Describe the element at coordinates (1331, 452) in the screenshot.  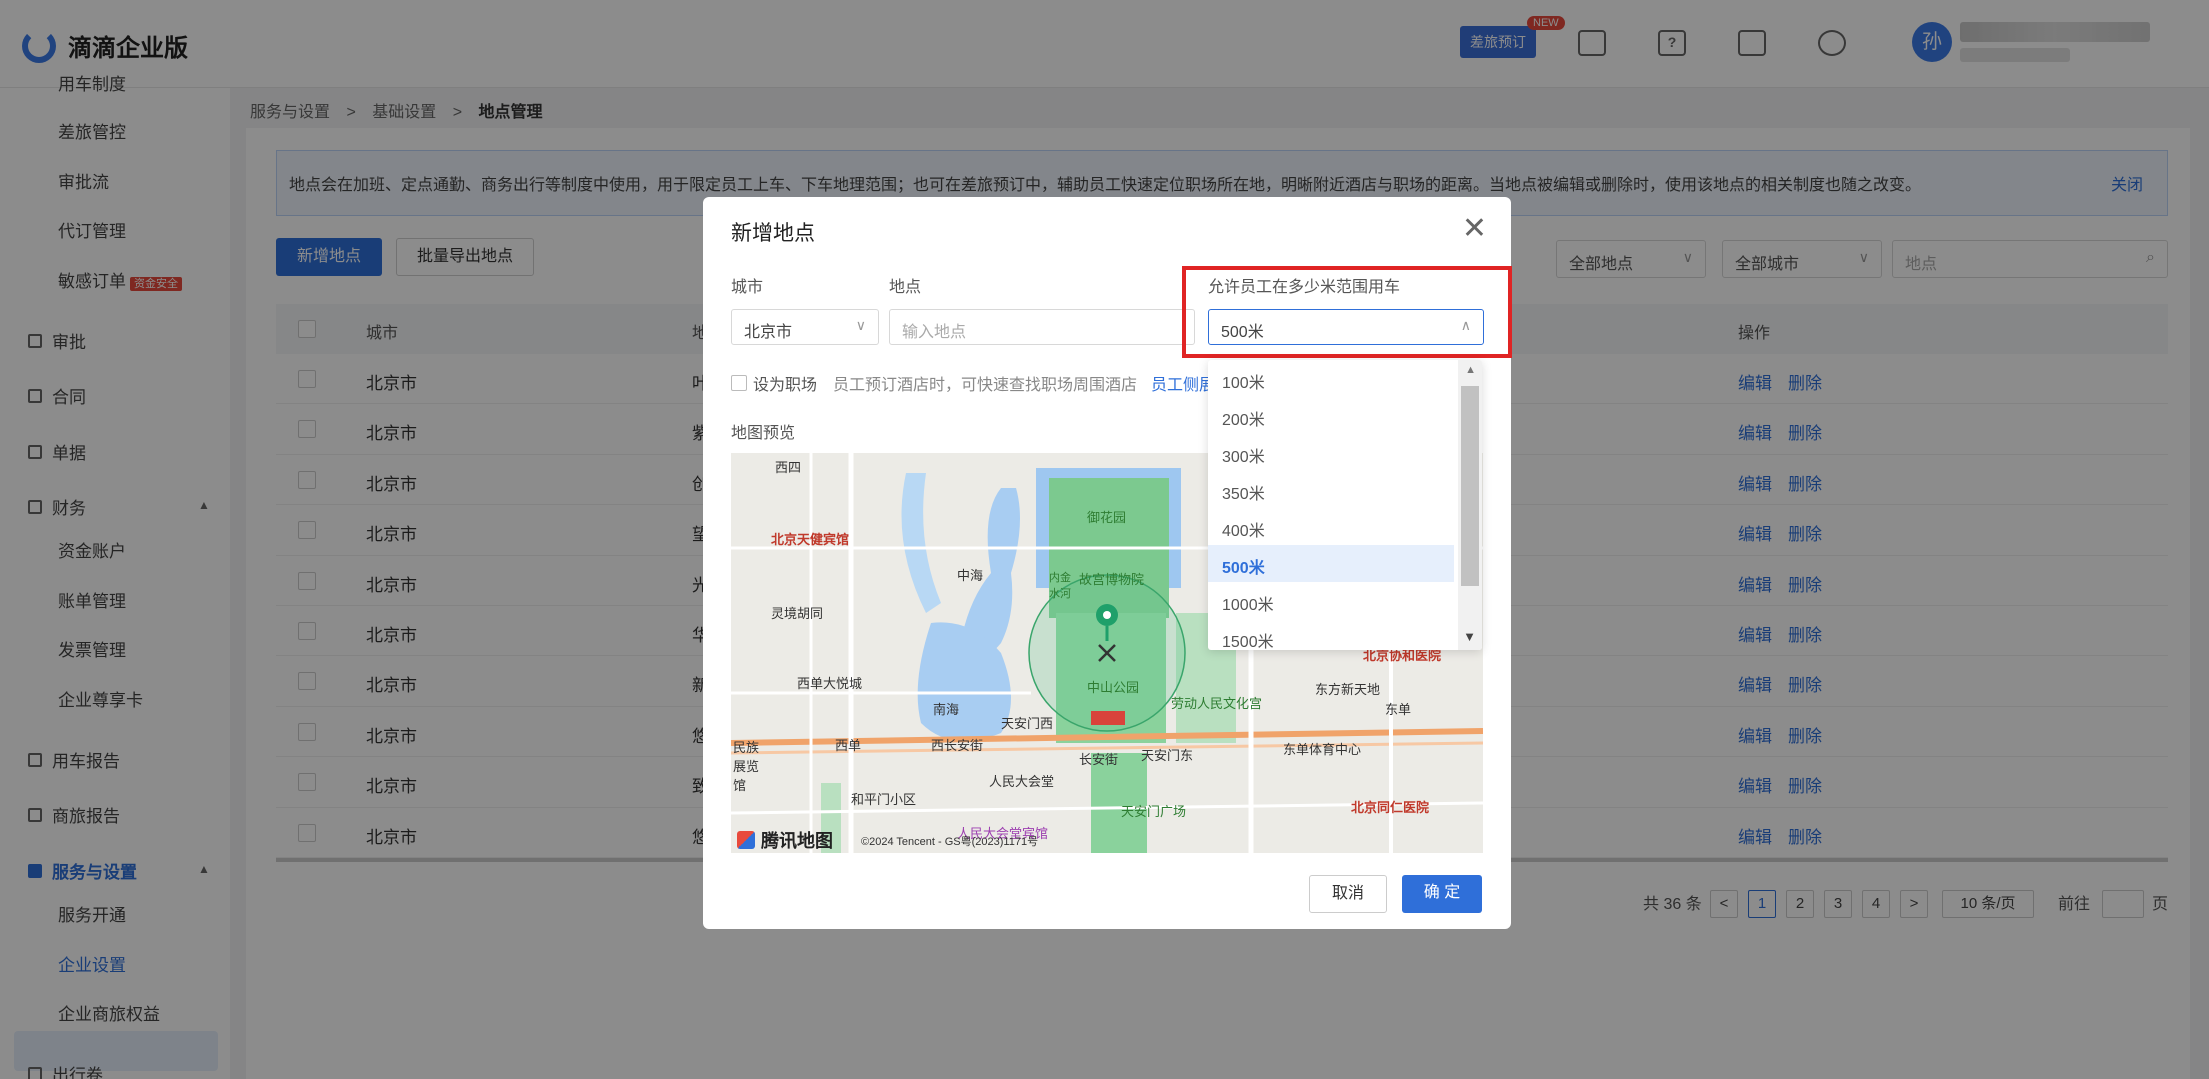
I see `range-option: 300米` at that location.